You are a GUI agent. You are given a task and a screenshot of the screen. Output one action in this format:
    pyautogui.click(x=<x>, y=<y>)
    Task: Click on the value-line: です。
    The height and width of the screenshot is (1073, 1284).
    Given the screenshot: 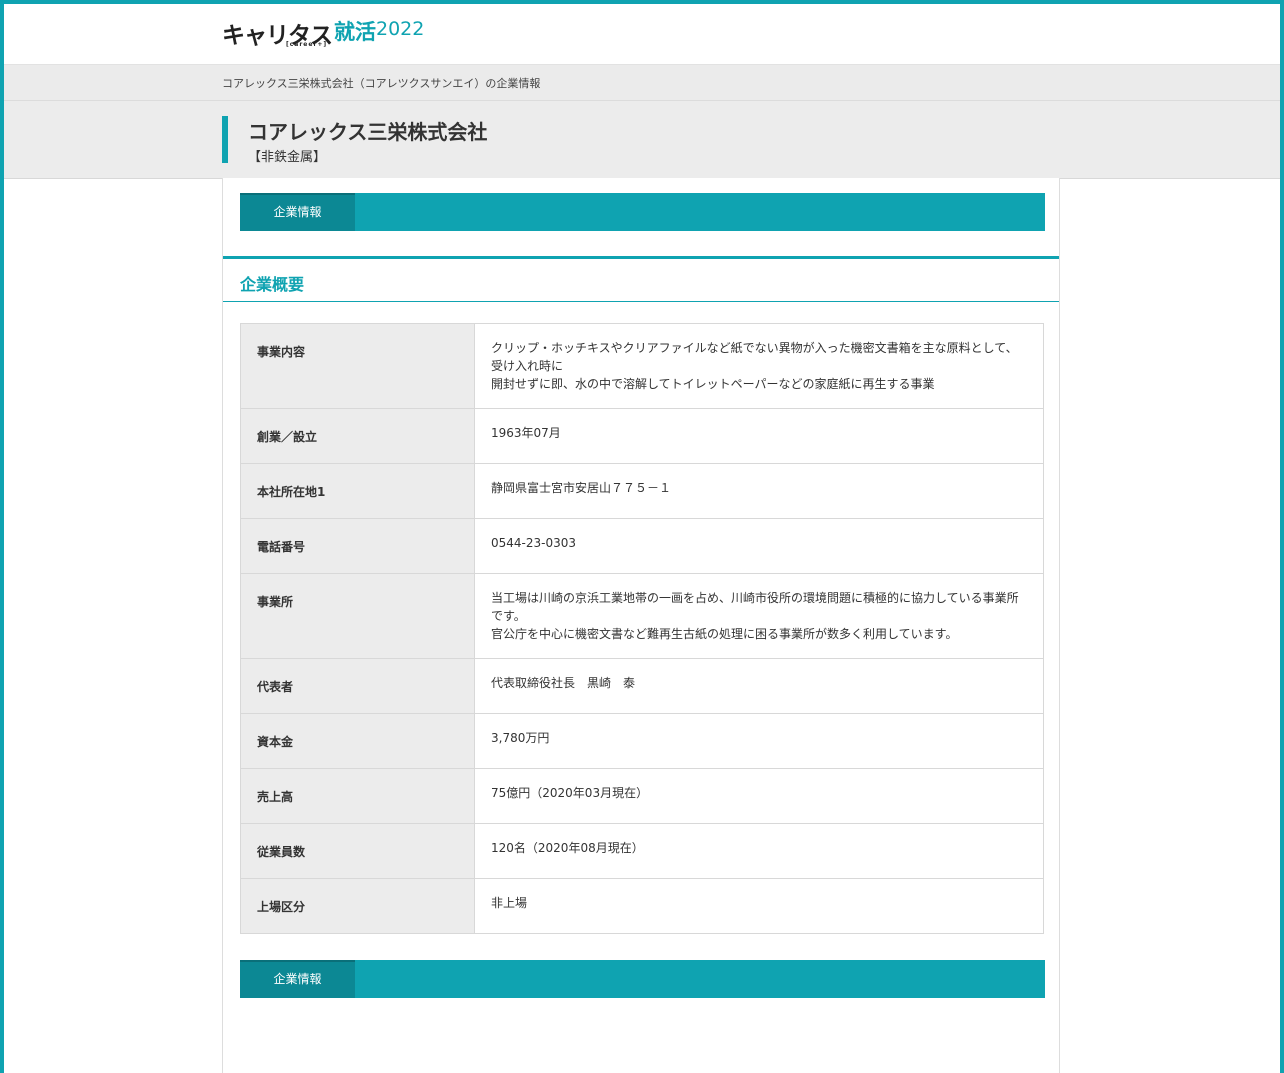 What is the action you would take?
    pyautogui.click(x=508, y=616)
    